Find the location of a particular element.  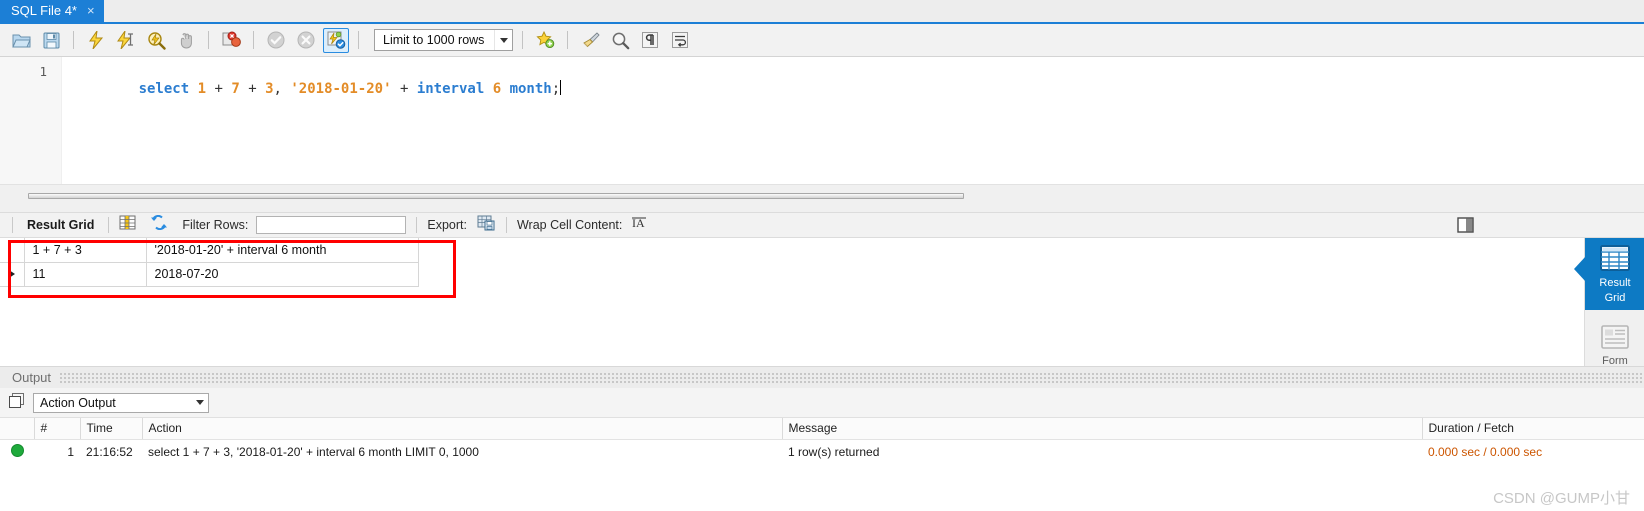

explain-icon is located at coordinates (156, 40).